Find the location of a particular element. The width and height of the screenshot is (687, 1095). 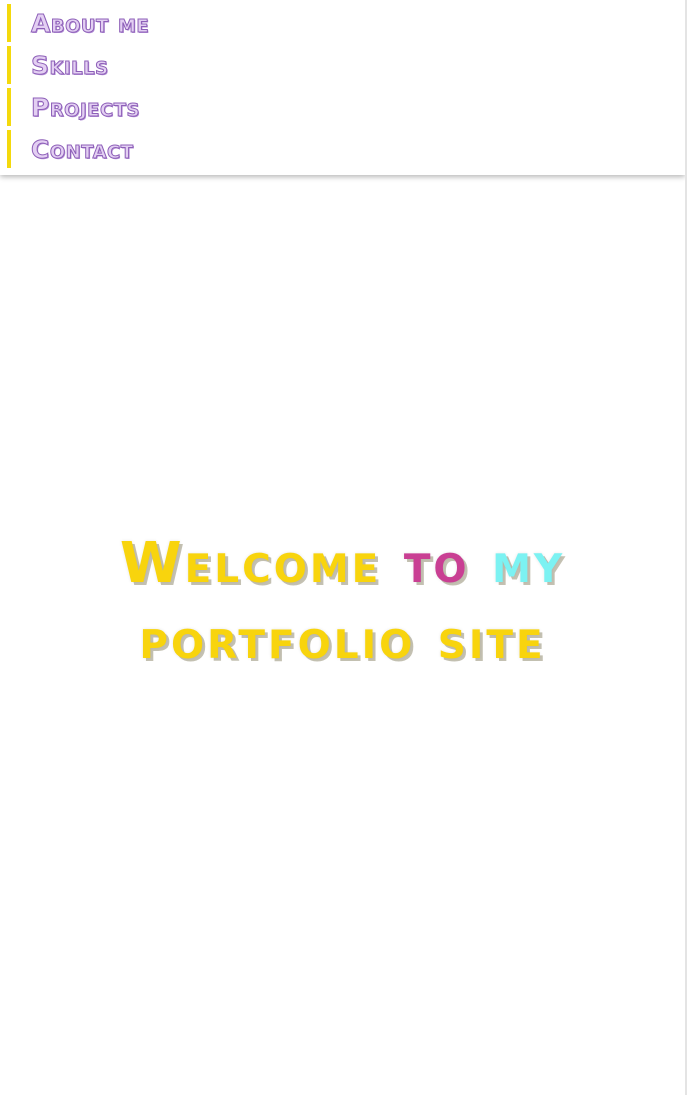

hero-line-2: portfolio site is located at coordinates (342, 640).